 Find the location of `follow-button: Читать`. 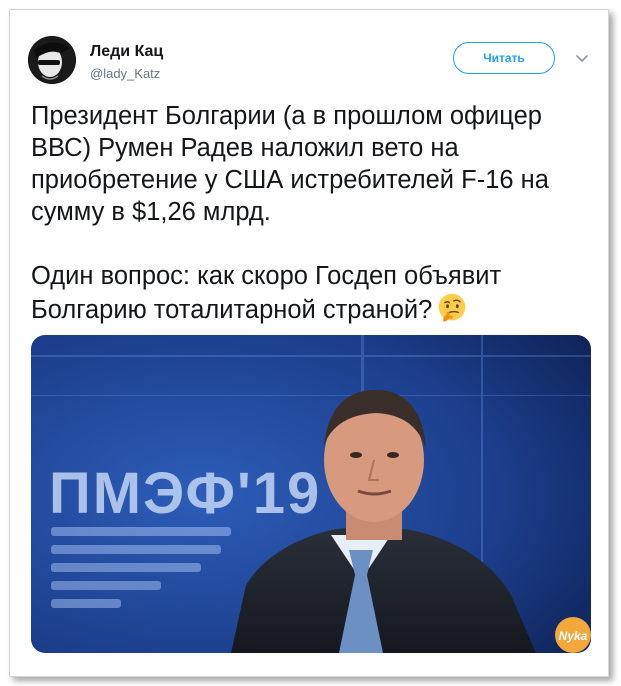

follow-button: Читать is located at coordinates (504, 58).